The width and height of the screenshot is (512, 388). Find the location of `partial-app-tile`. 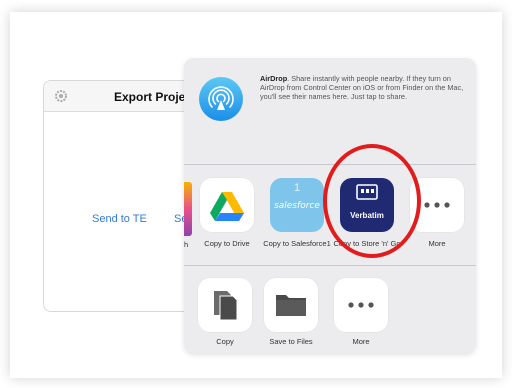

partial-app-tile is located at coordinates (188, 209).